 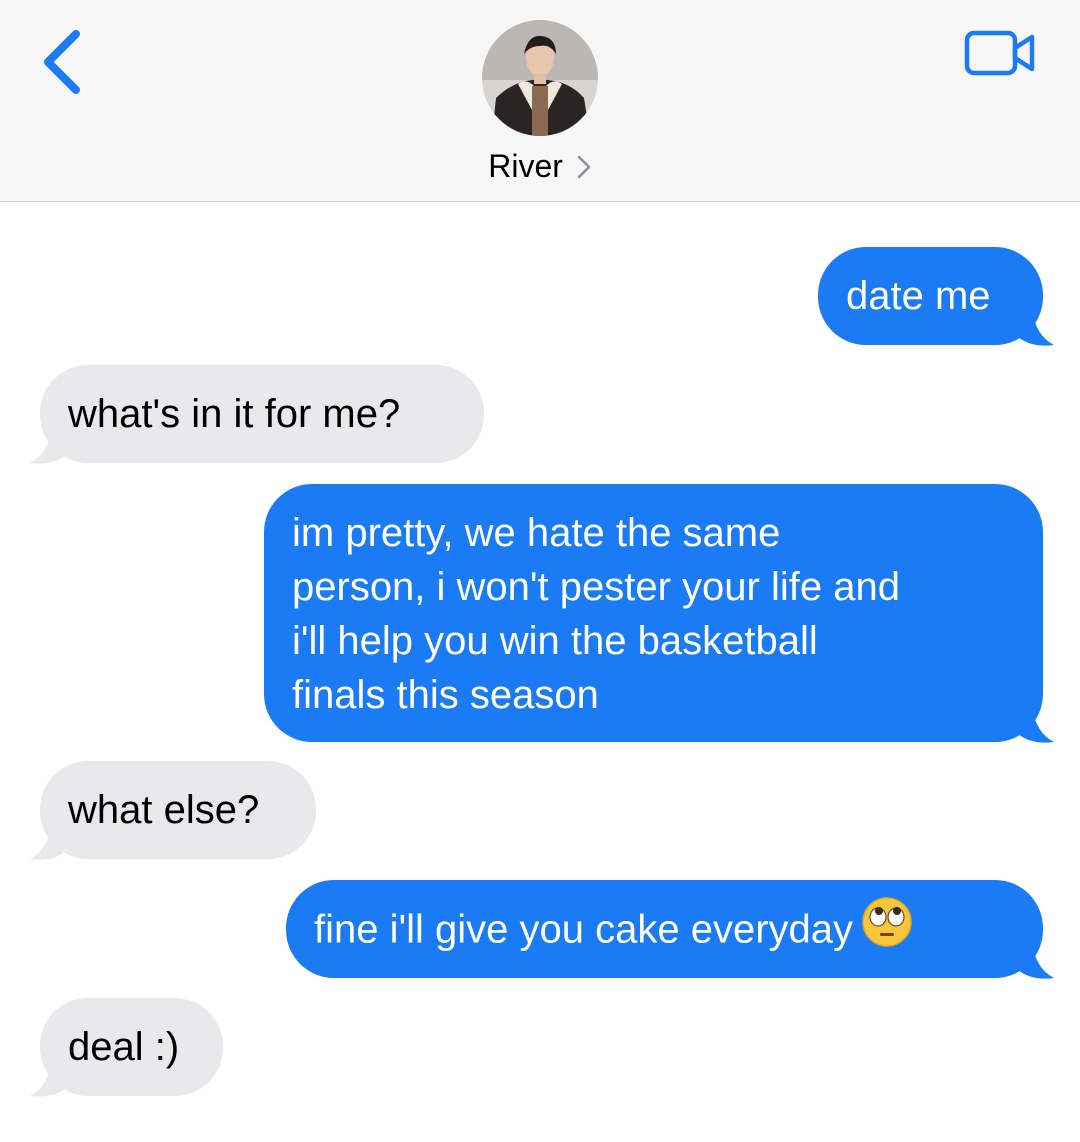 What do you see at coordinates (536, 533) in the screenshot?
I see `message-line: im pretty, we hate the same` at bounding box center [536, 533].